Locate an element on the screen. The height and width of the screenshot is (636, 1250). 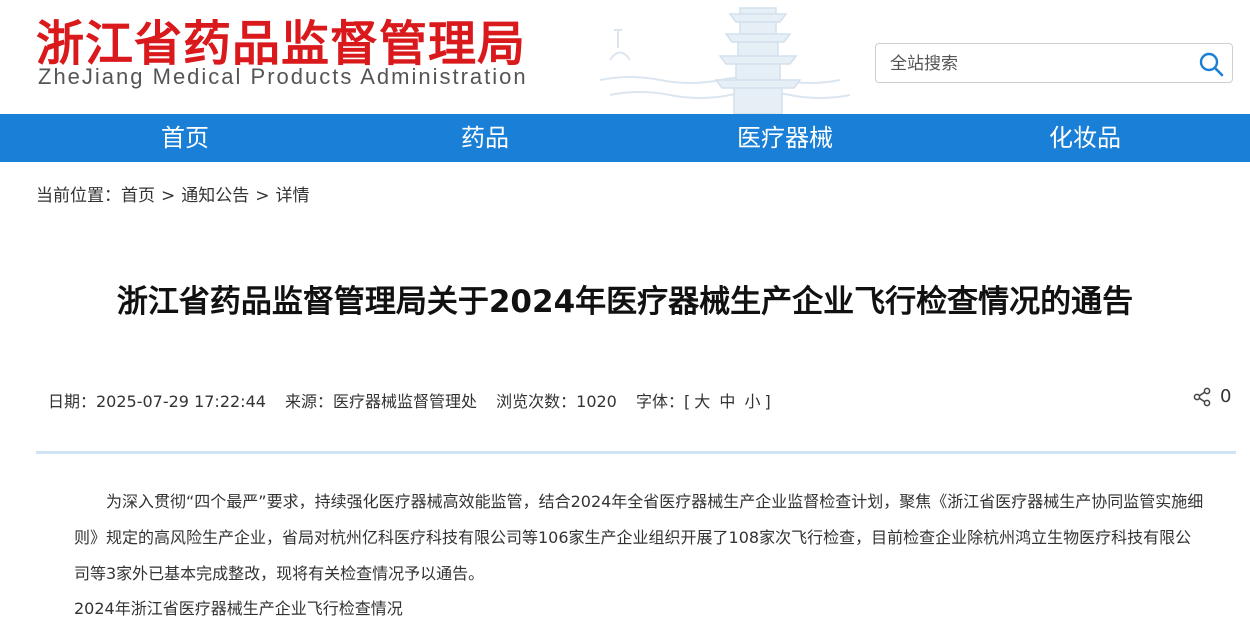
pagoda-watermark-icon is located at coordinates (725, 60).